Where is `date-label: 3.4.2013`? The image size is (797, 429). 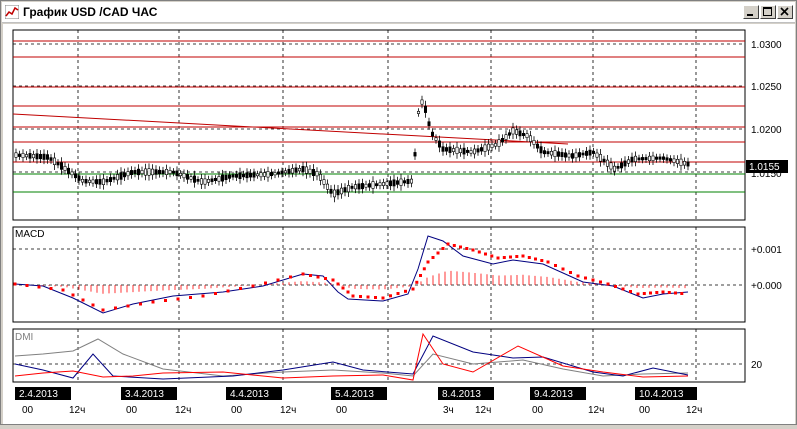
date-label: 3.4.2013 is located at coordinates (144, 394).